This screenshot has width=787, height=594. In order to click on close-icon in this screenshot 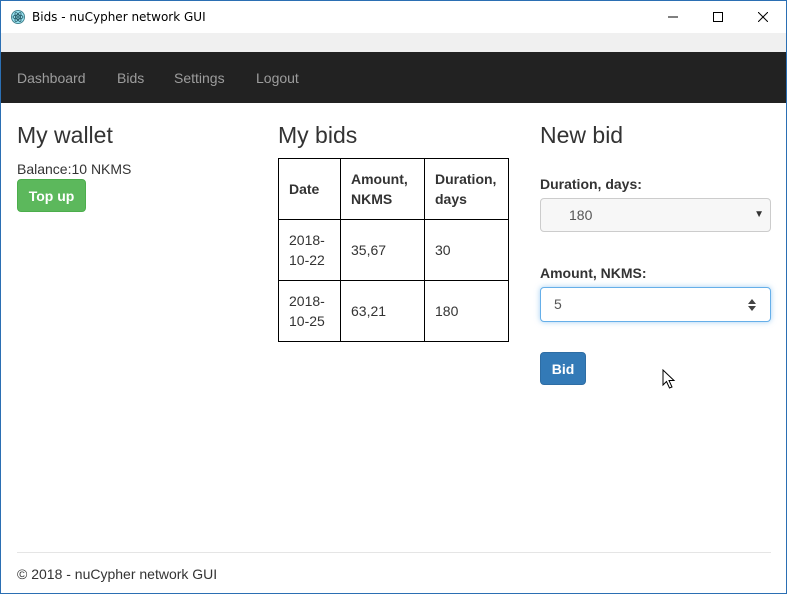, I will do `click(763, 17)`.